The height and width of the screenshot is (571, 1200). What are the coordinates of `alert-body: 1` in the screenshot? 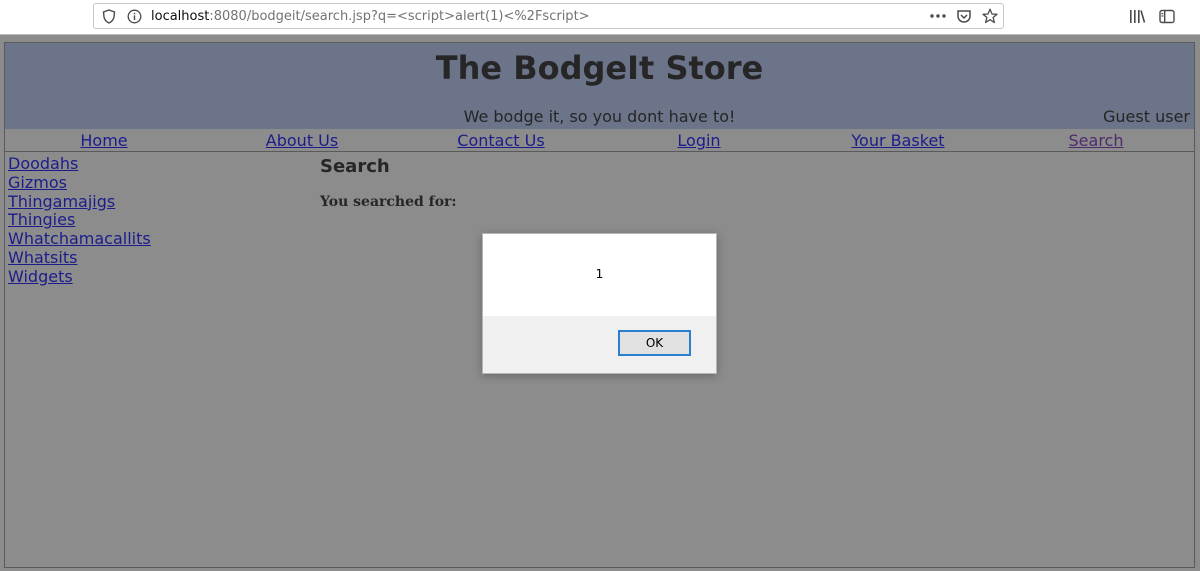 It's located at (599, 275).